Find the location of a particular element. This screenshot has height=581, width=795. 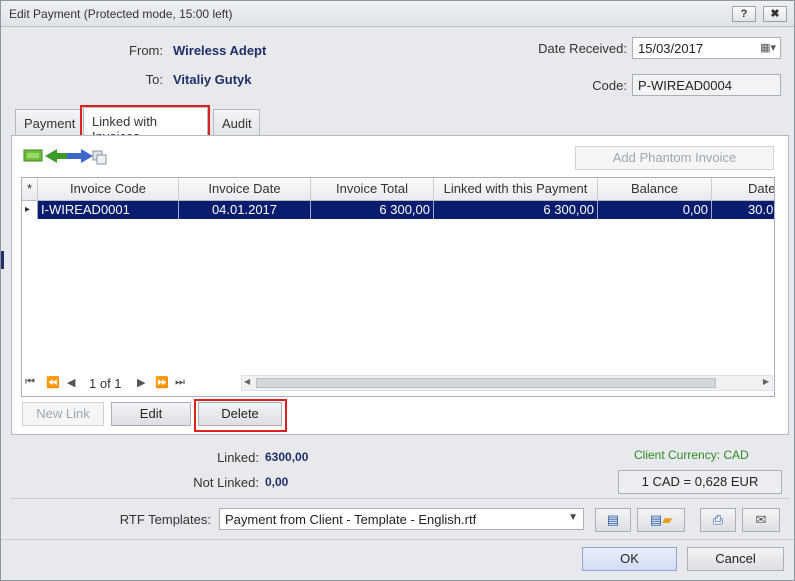

to-label: To: is located at coordinates (154, 79).